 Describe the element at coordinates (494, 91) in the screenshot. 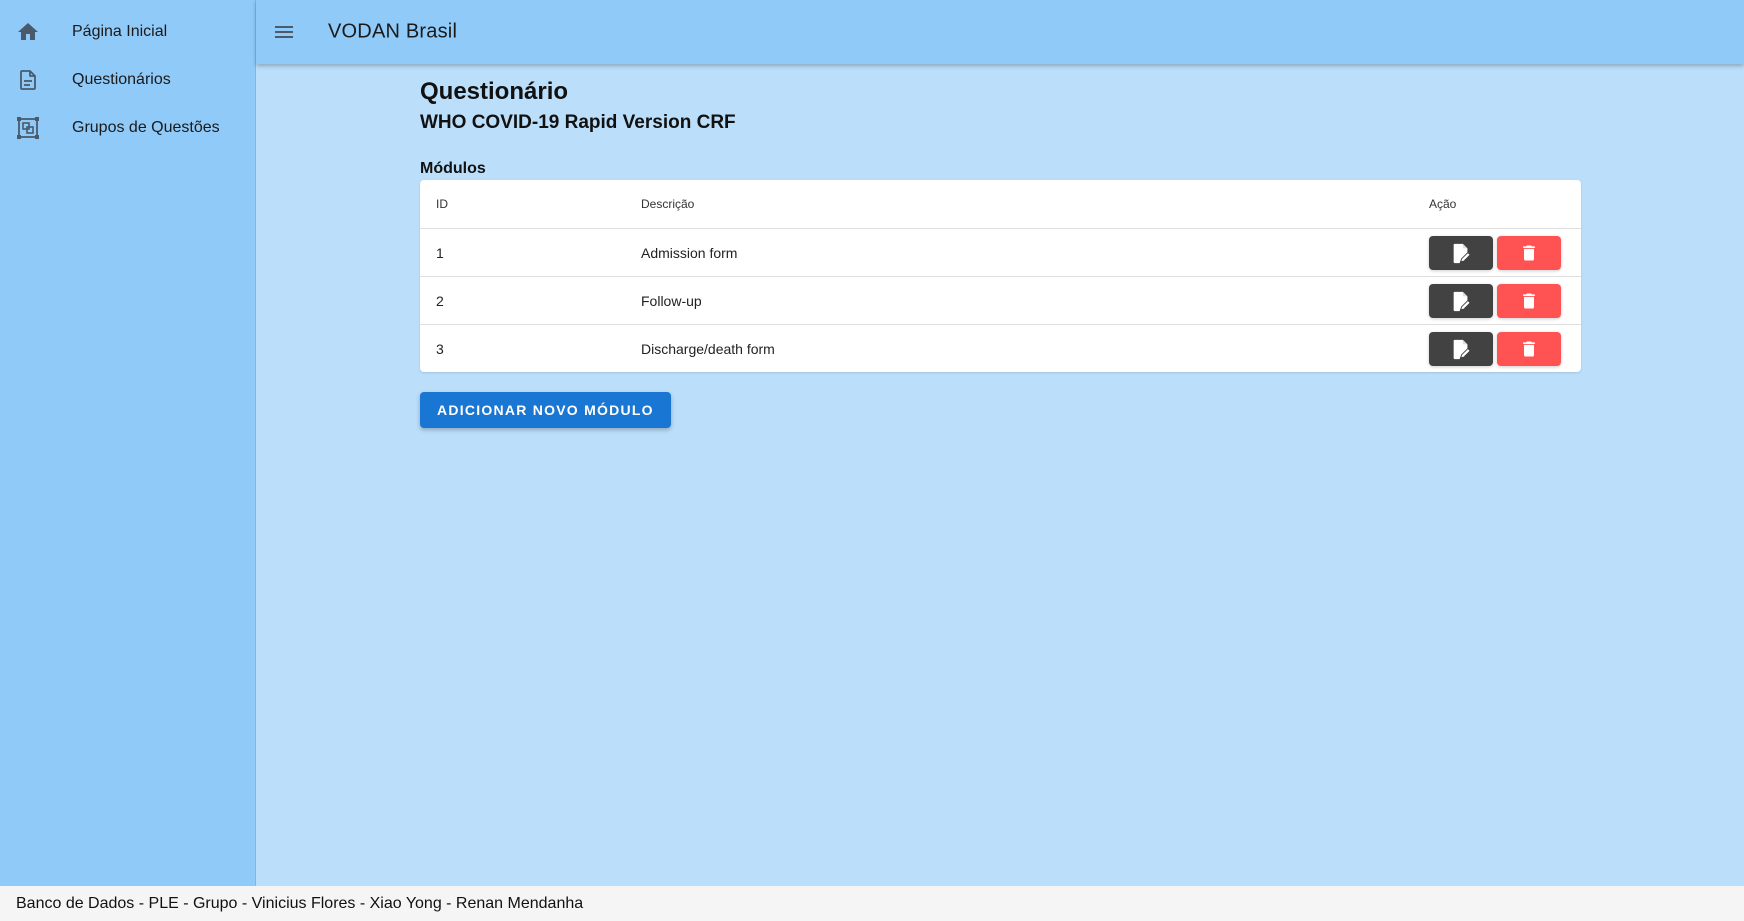

I see `page-title: Questionário` at that location.